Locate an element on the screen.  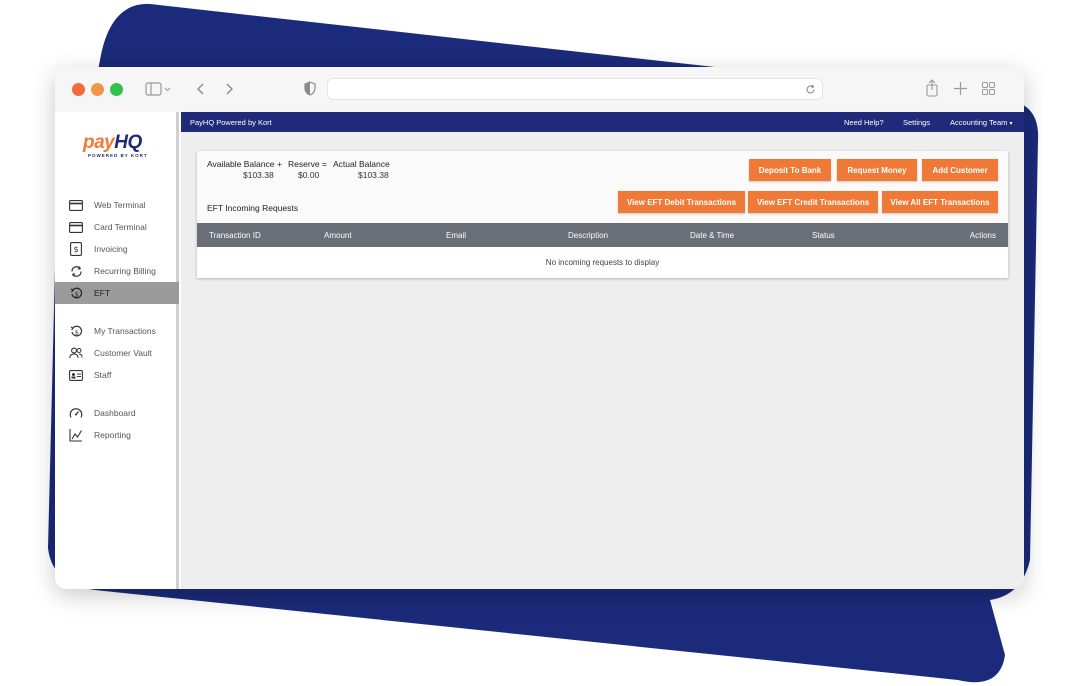
history-icon: $ is located at coordinates (76, 331).